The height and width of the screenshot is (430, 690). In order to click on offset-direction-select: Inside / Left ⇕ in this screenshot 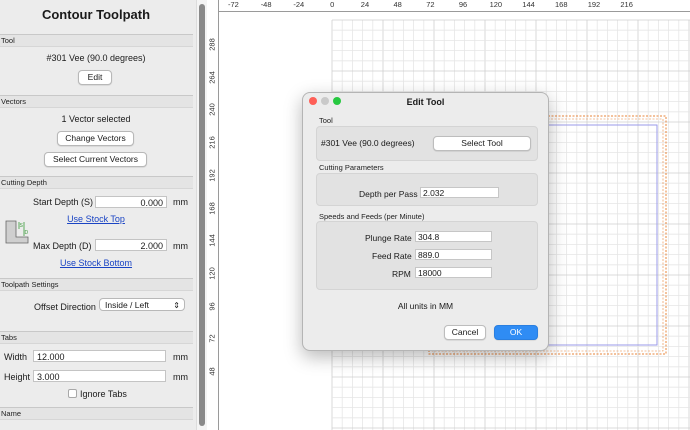, I will do `click(142, 304)`.